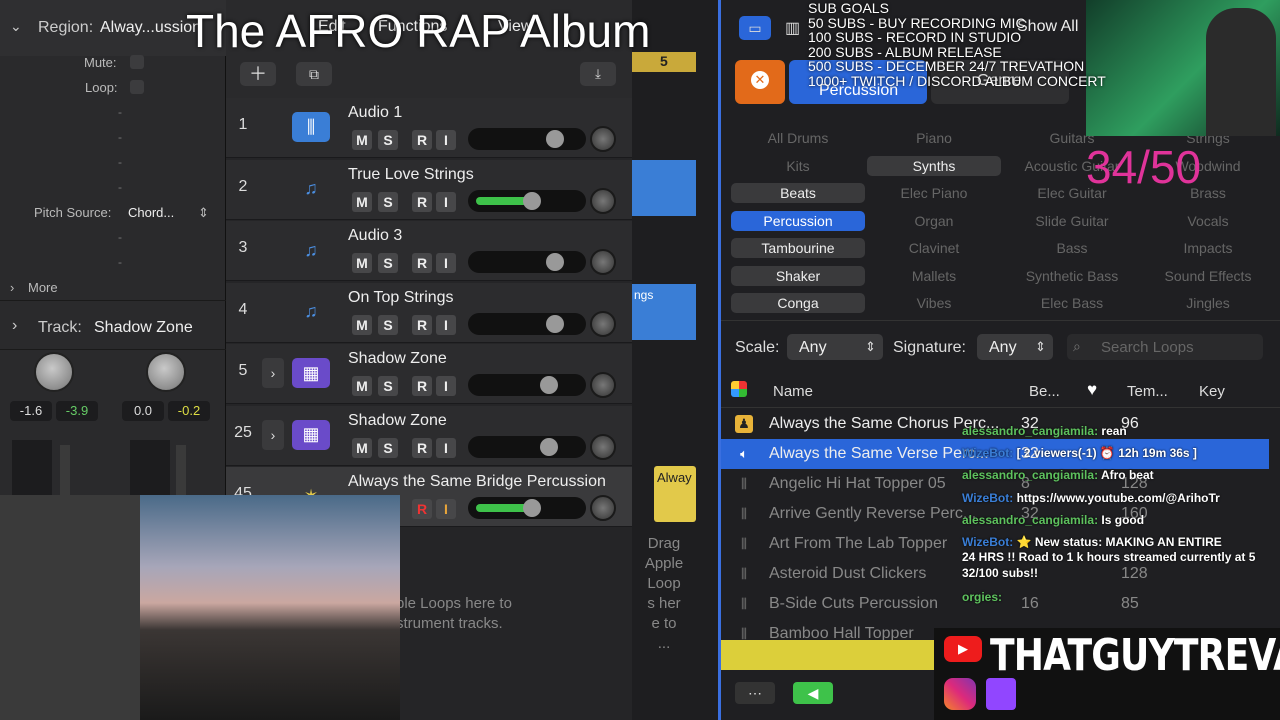 Image resolution: width=1280 pixels, height=720 pixels. I want to click on track-name: Always the Same Bridge Percussion, so click(477, 482).